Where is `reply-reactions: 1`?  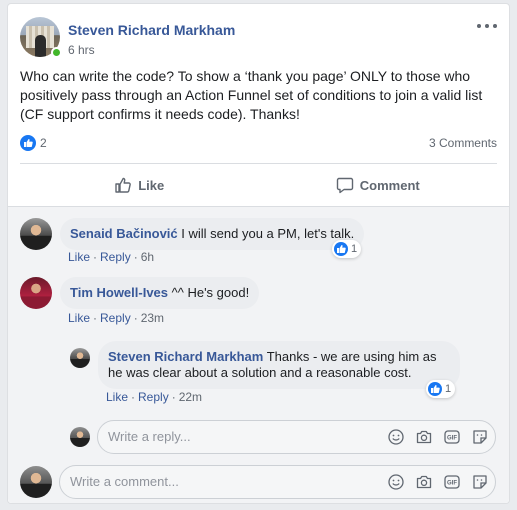 reply-reactions: 1 is located at coordinates (441, 389).